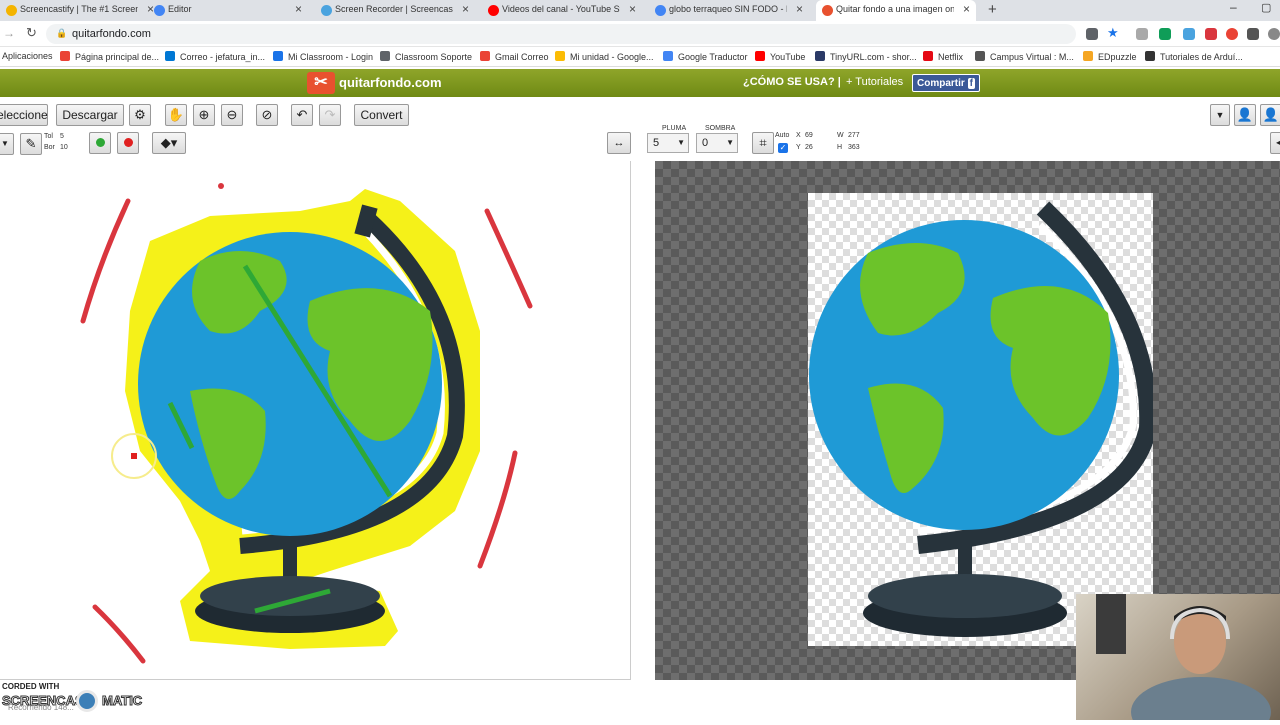  Describe the element at coordinates (681, 142) in the screenshot. I see `chevron-down-icon: ▼` at that location.